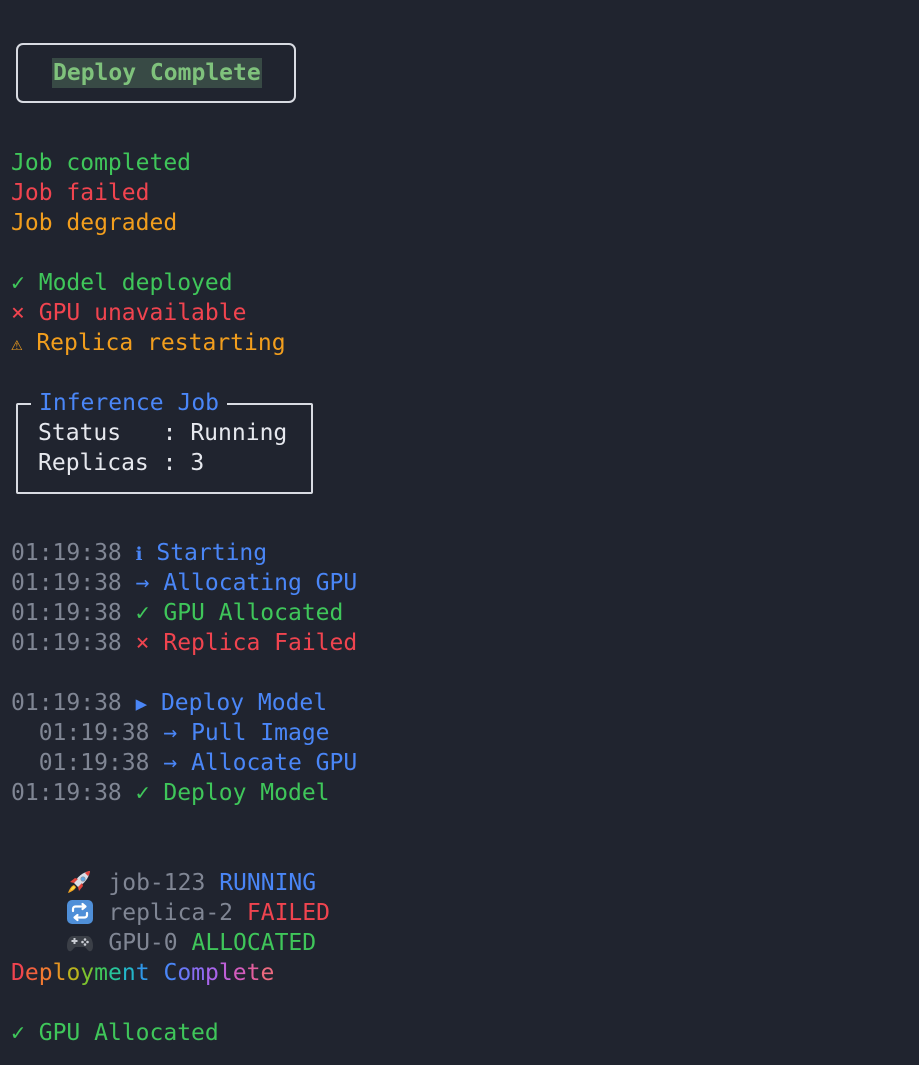  I want to click on job-row-status: Status : Running, so click(162, 433).